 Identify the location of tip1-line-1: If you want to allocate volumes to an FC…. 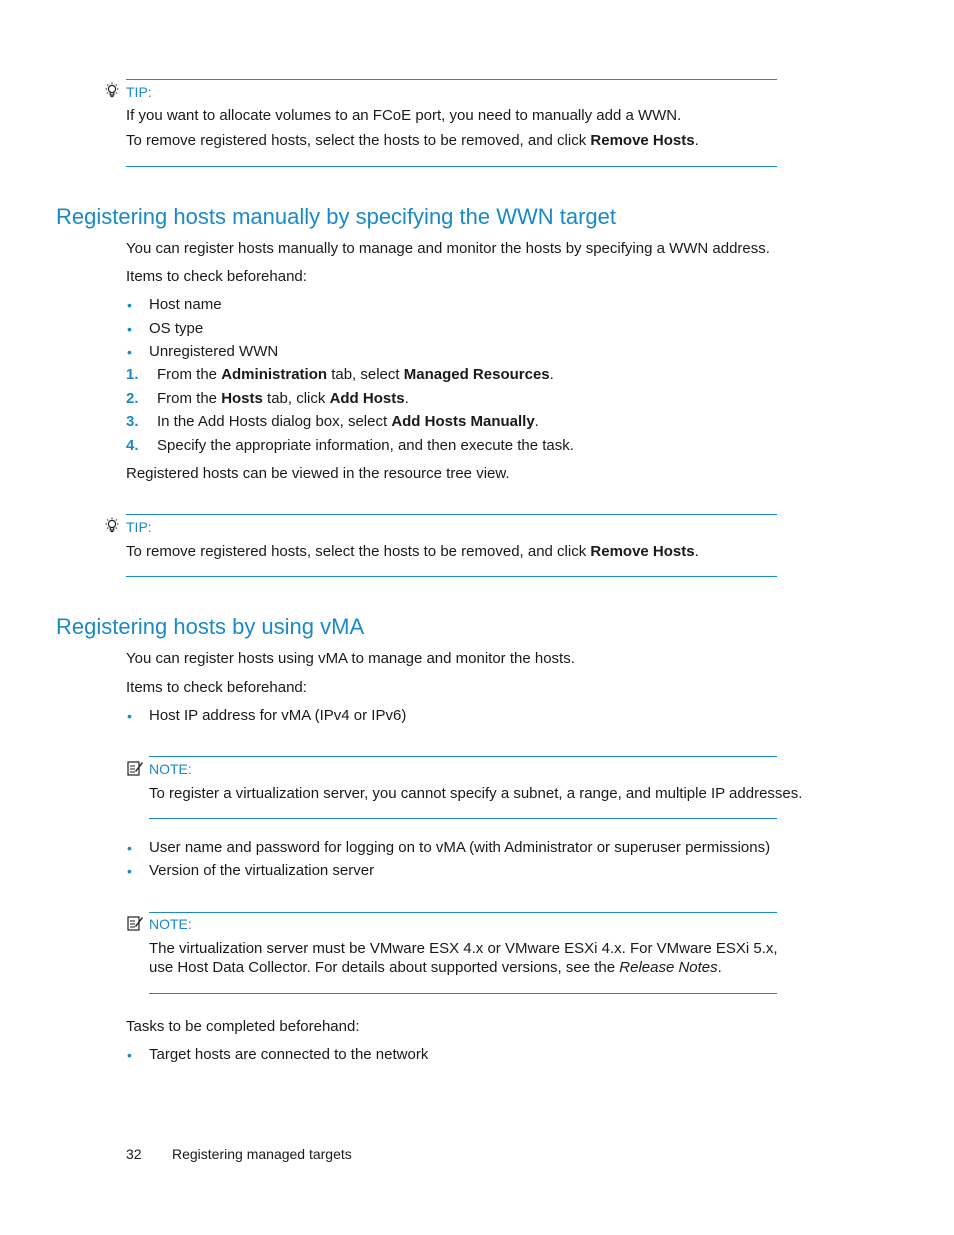
(404, 115).